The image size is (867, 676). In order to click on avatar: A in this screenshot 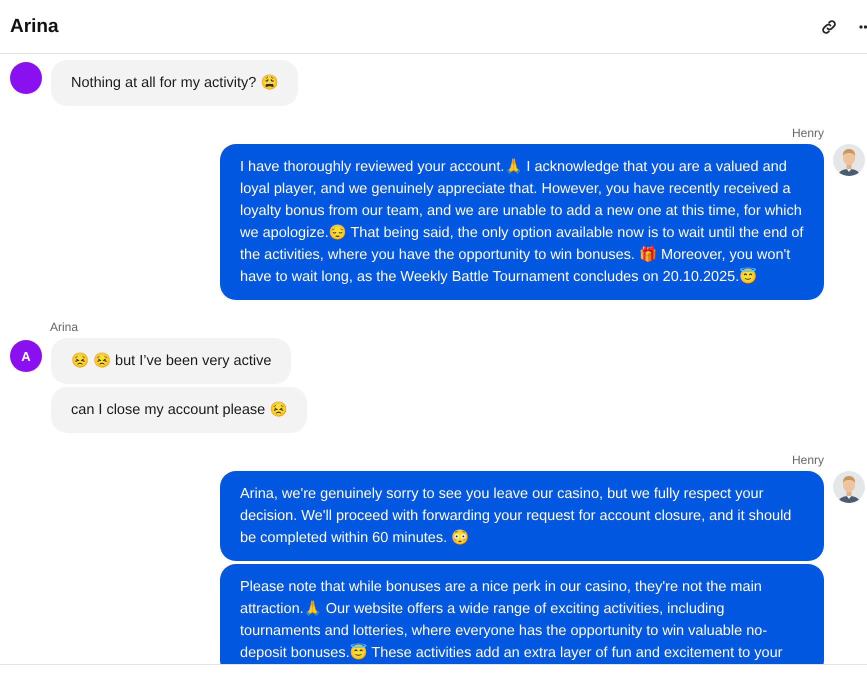, I will do `click(26, 356)`.